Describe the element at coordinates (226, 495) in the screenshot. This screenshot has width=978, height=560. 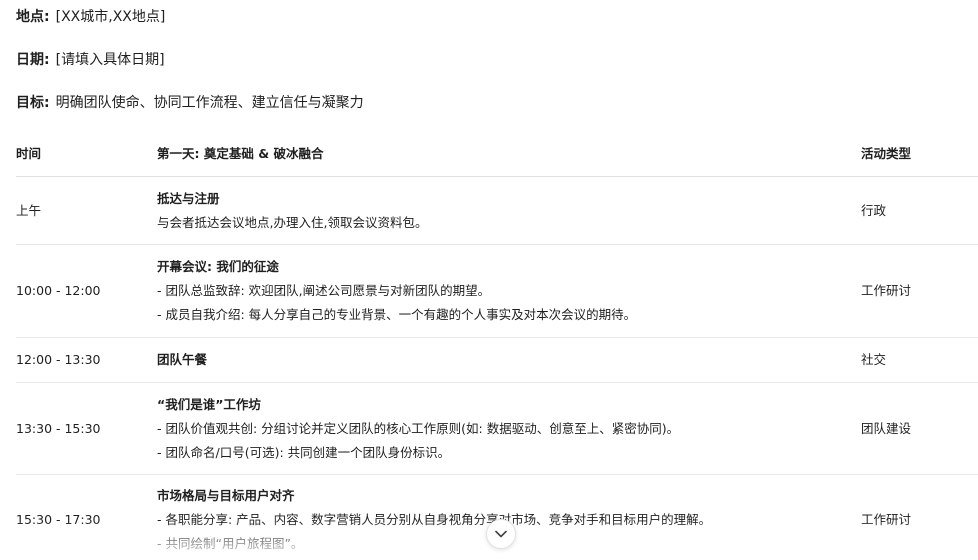
I see `row-title: 市场格局与目标用户对齐` at that location.